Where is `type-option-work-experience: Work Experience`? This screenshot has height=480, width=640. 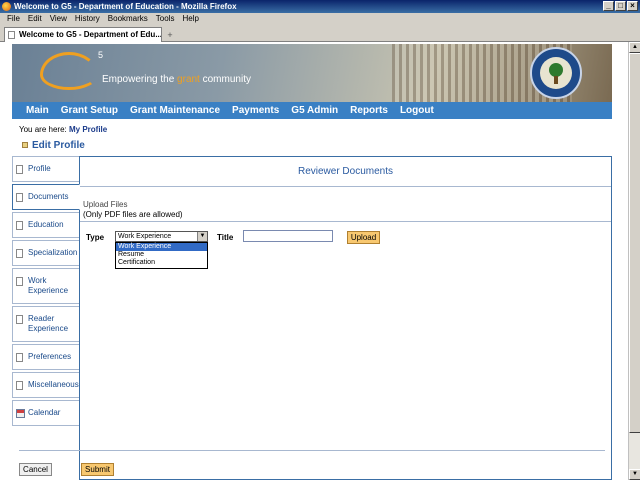
type-option-work-experience: Work Experience is located at coordinates (161, 247).